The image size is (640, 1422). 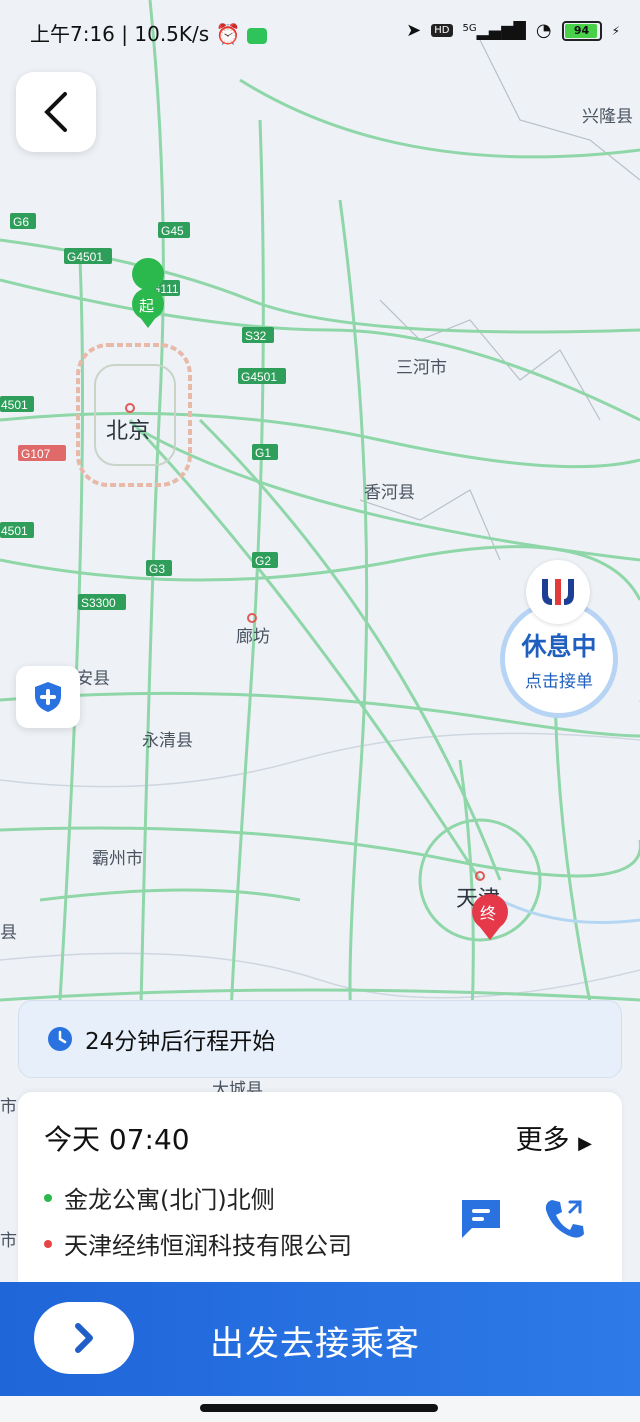 I want to click on wifi-icon: ◔, so click(x=543, y=30).